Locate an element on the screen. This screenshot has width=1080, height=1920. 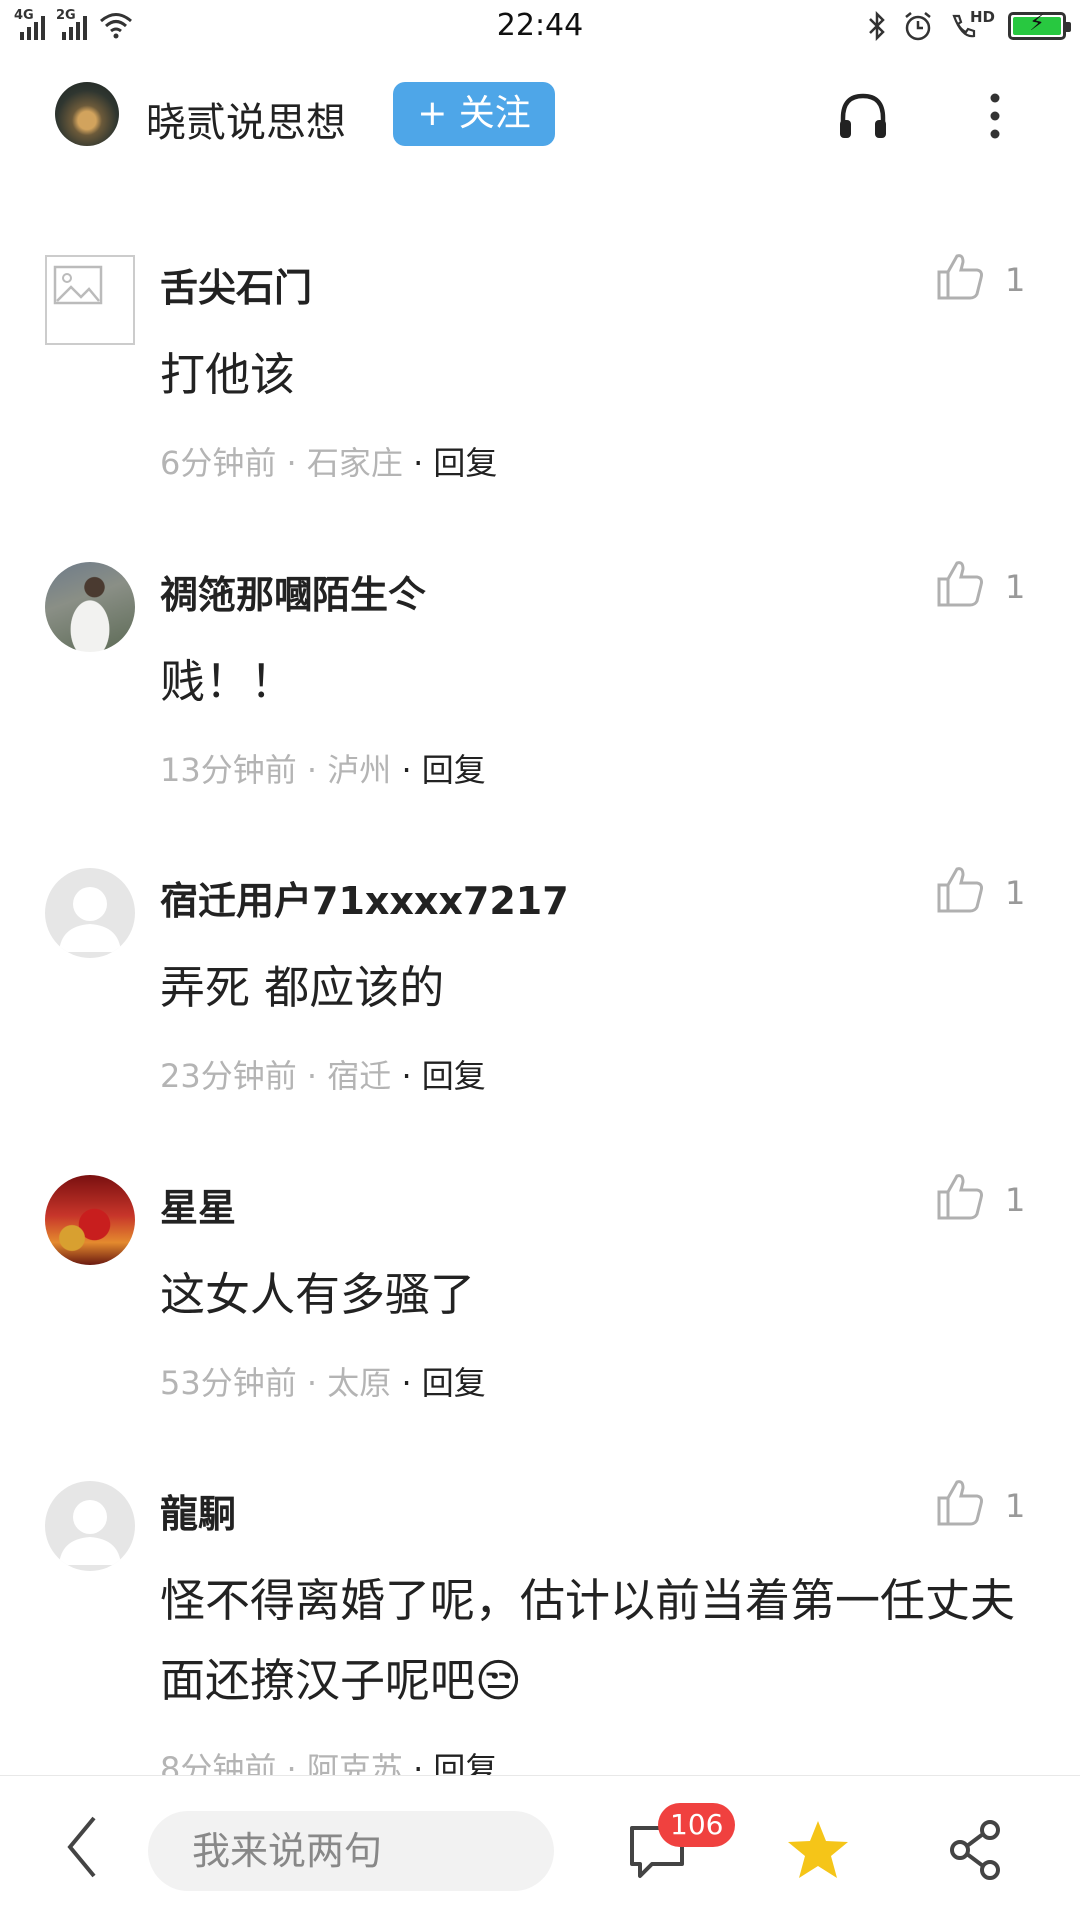
battery-charging-icon: ⚡ is located at coordinates (1039, 25).